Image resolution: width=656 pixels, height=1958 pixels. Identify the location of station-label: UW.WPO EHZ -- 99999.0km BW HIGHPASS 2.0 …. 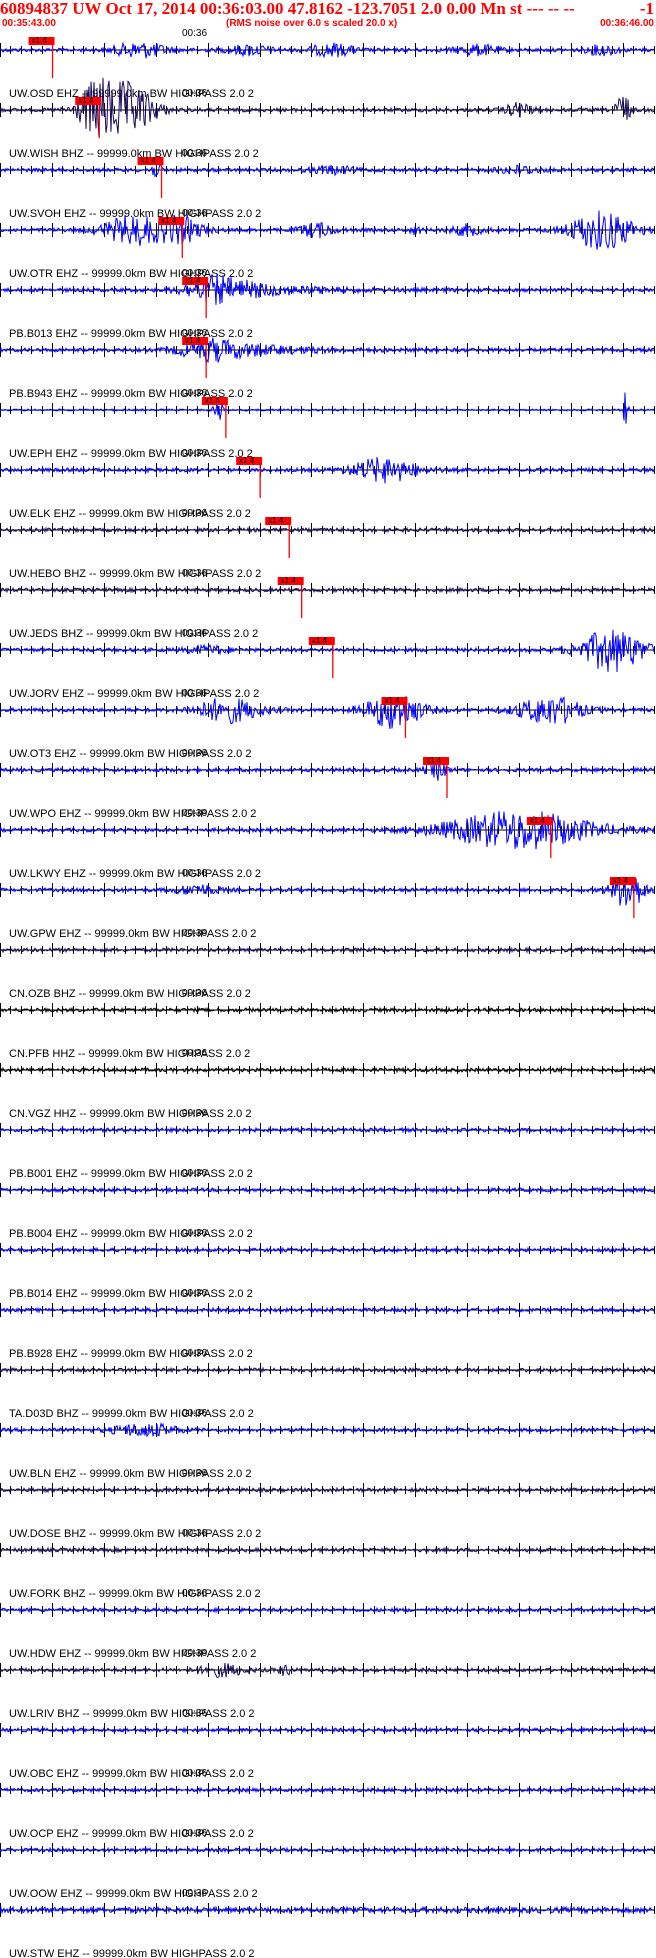
(132, 814).